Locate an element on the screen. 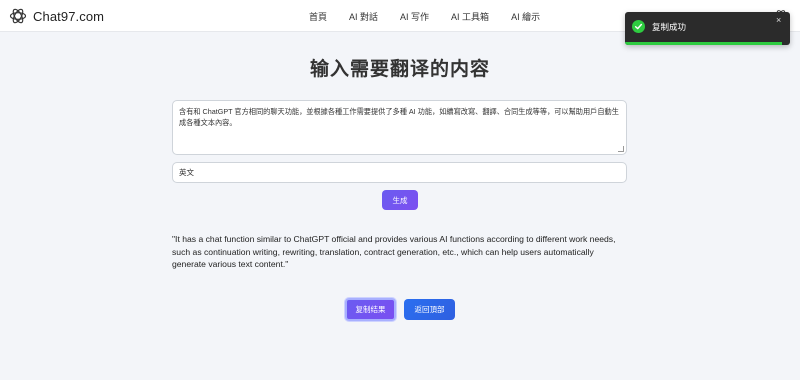 Image resolution: width=800 pixels, height=380 pixels. nav-item-ai-toolbox: AI 工具箱 is located at coordinates (470, 16).